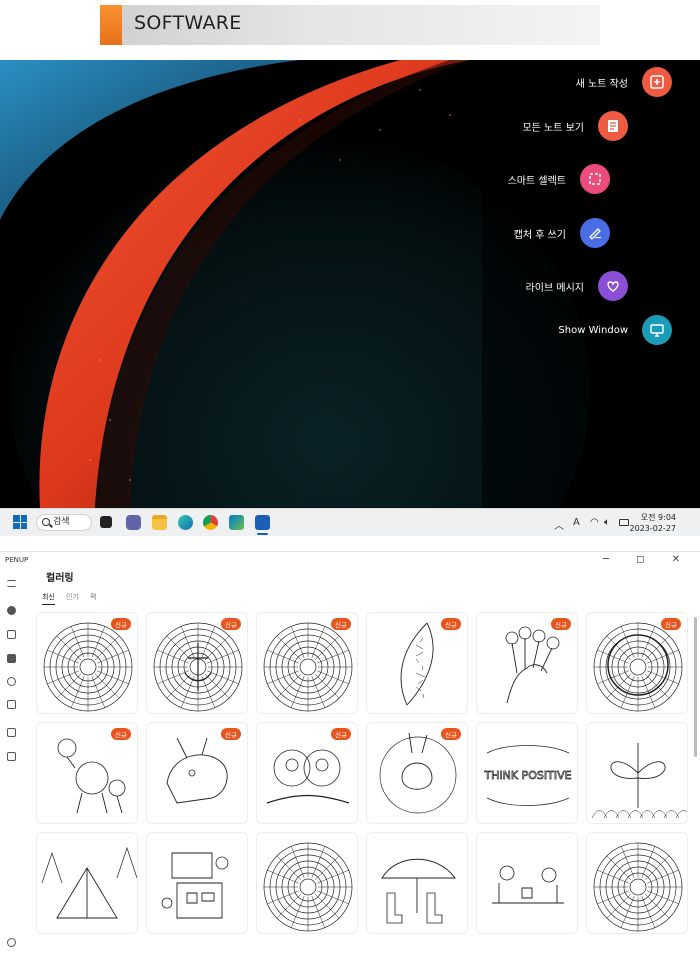 Image resolution: width=700 pixels, height=959 pixels. Describe the element at coordinates (48, 598) in the screenshot. I see `tab-latest: 최신` at that location.